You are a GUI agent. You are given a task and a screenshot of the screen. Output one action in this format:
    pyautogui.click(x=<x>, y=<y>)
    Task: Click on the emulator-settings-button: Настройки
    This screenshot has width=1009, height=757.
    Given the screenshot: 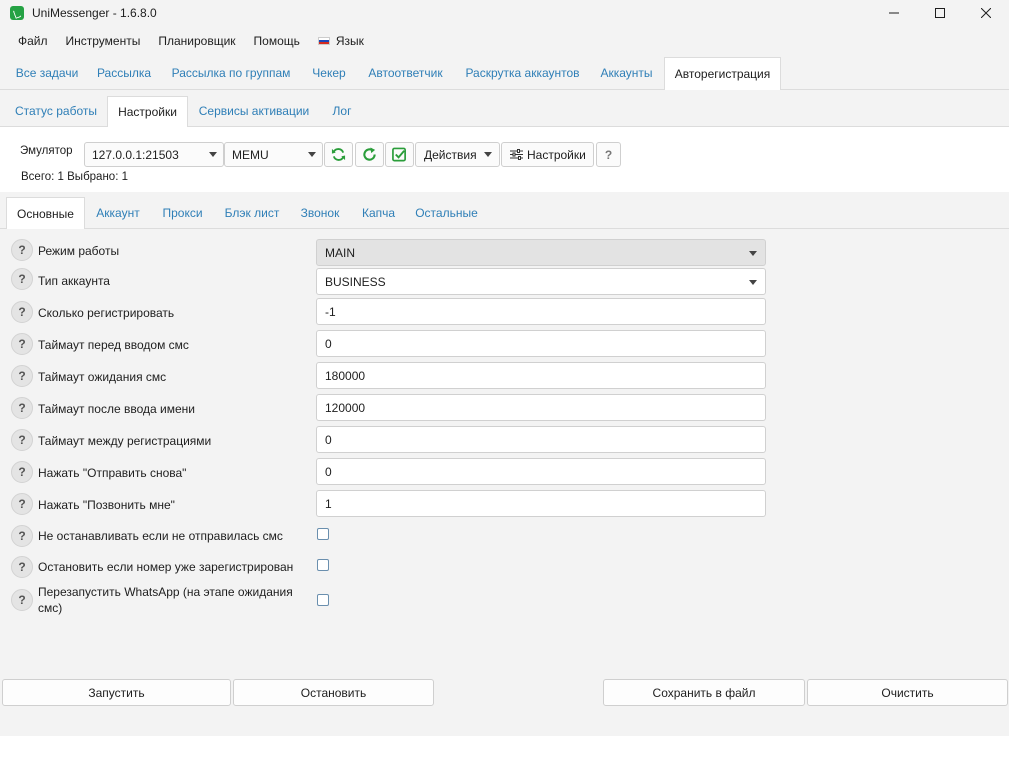 What is the action you would take?
    pyautogui.click(x=547, y=154)
    